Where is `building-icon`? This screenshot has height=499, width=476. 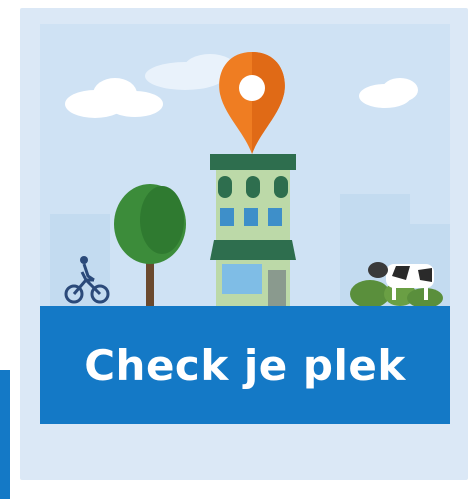 building-icon is located at coordinates (253, 230).